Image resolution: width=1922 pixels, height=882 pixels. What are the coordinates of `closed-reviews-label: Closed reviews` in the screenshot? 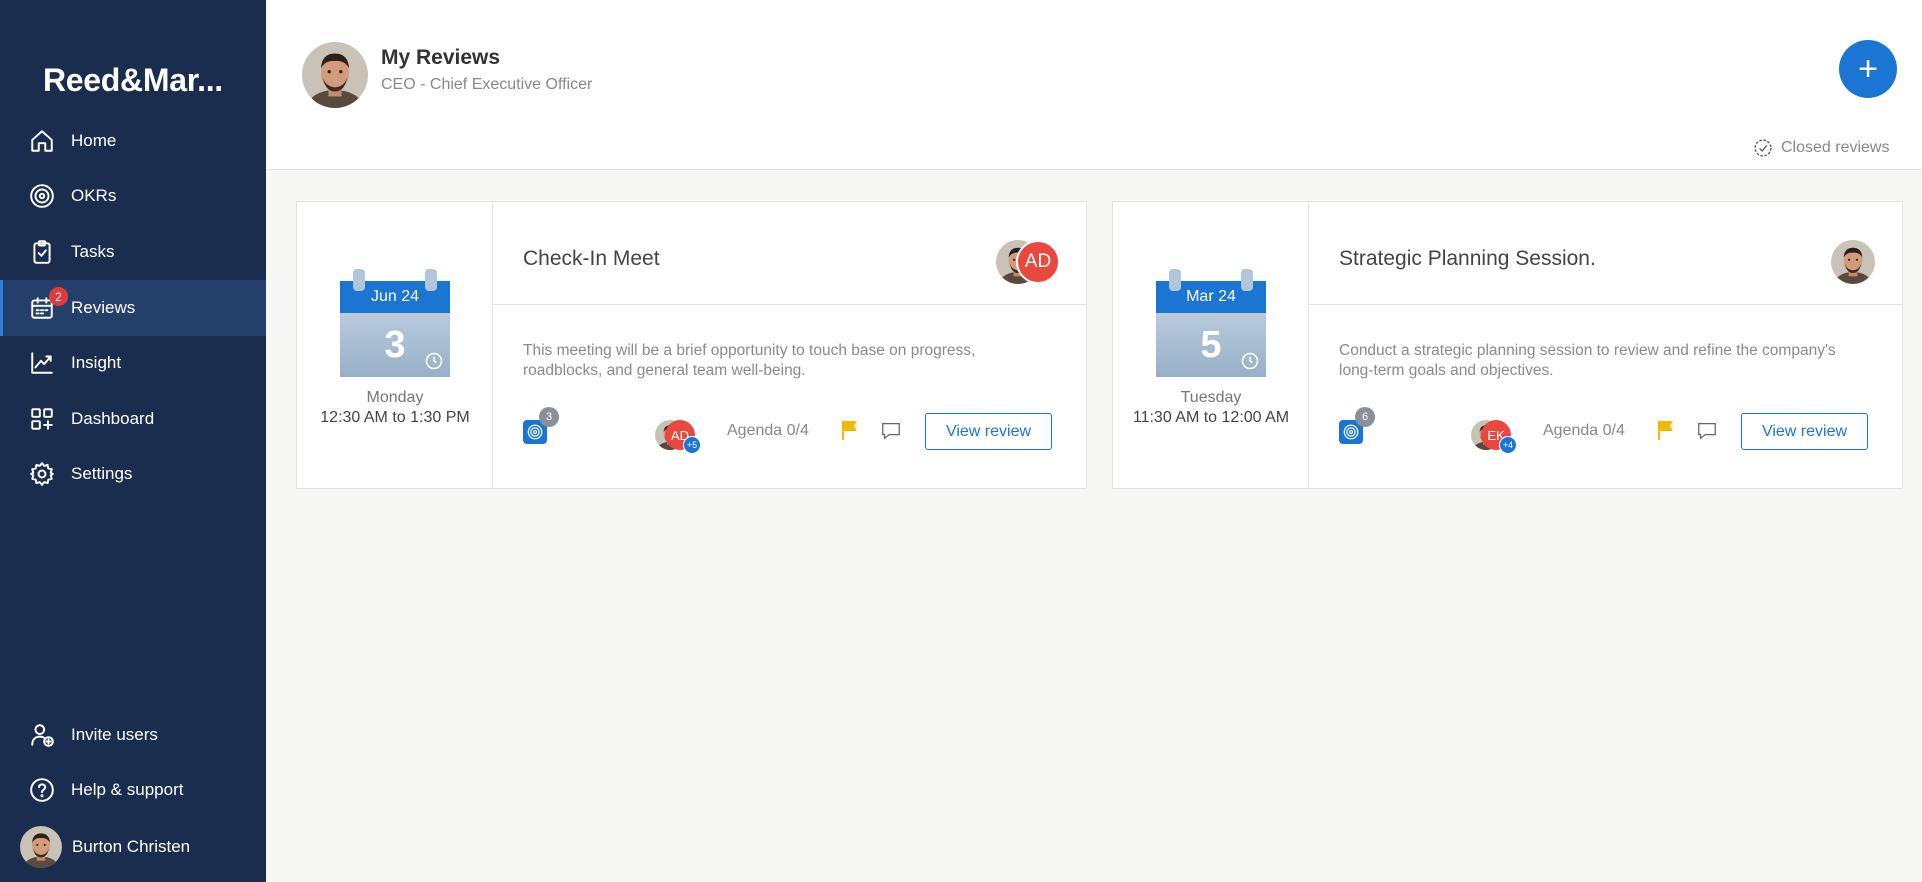 It's located at (1835, 147).